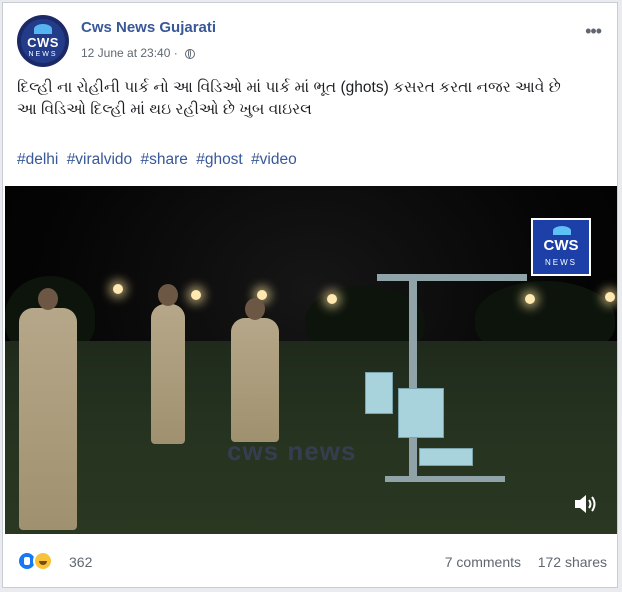 This screenshot has width=622, height=592. I want to click on avatar-logo-sub: NEWS, so click(43, 54).